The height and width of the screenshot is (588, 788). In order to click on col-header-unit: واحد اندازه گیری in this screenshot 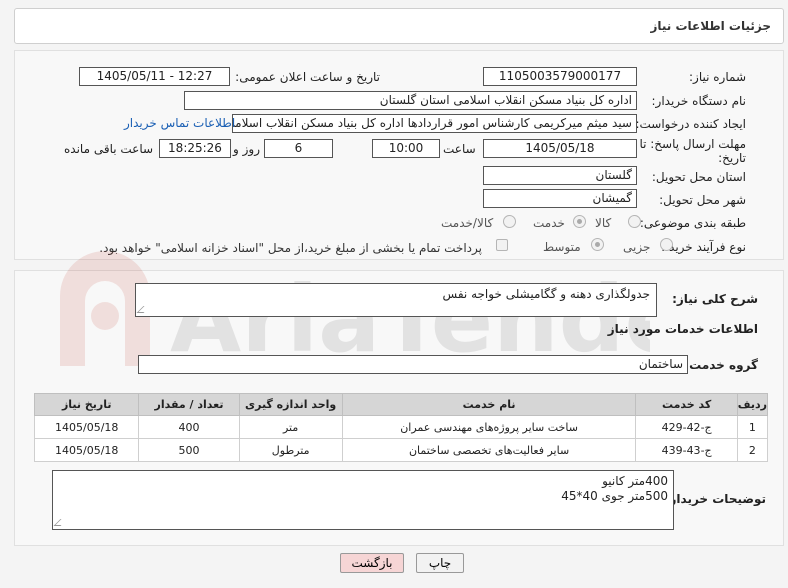, I will do `click(290, 404)`.